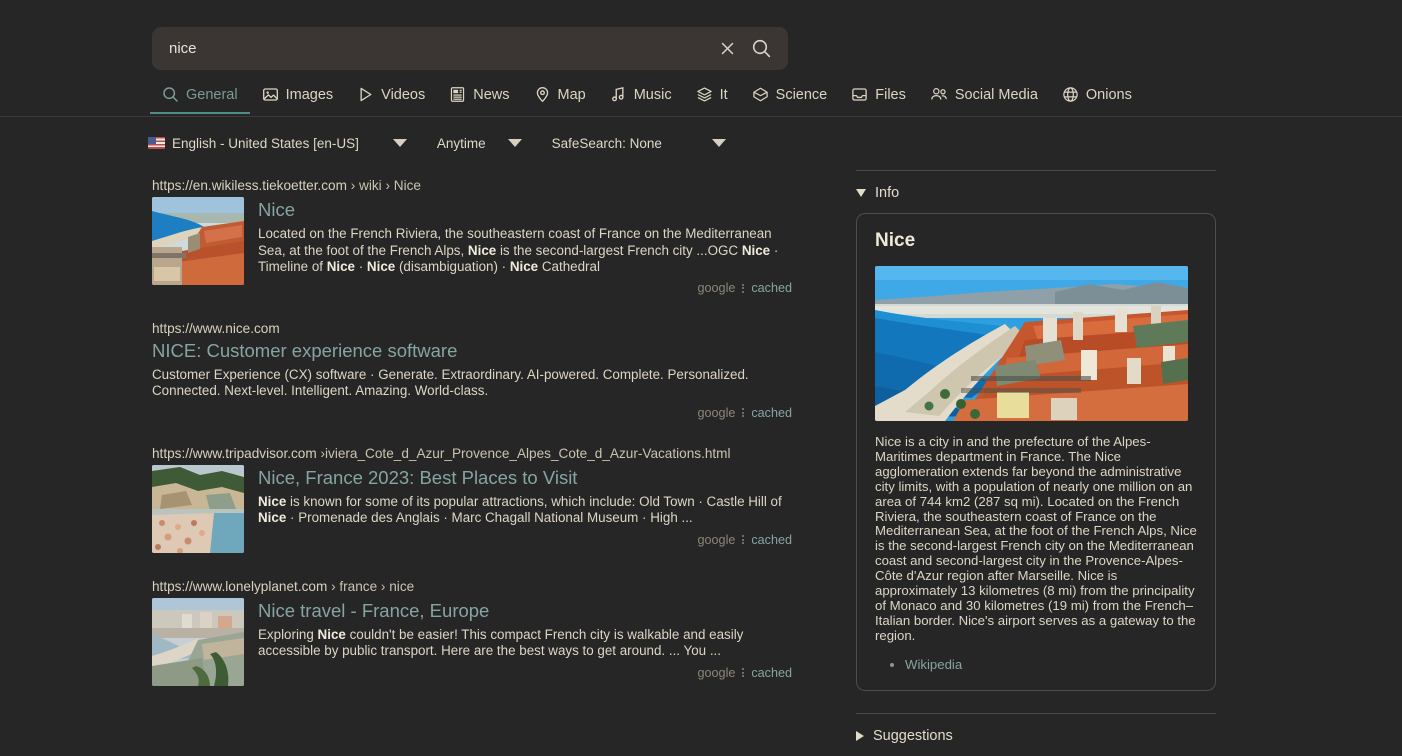  I want to click on tab-general: General, so click(200, 99).